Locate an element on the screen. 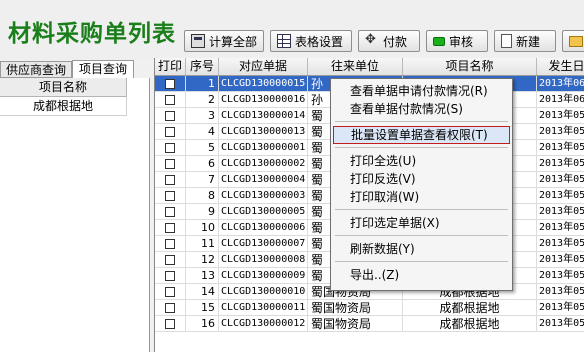  cell-seq: 10 is located at coordinates (202, 228).